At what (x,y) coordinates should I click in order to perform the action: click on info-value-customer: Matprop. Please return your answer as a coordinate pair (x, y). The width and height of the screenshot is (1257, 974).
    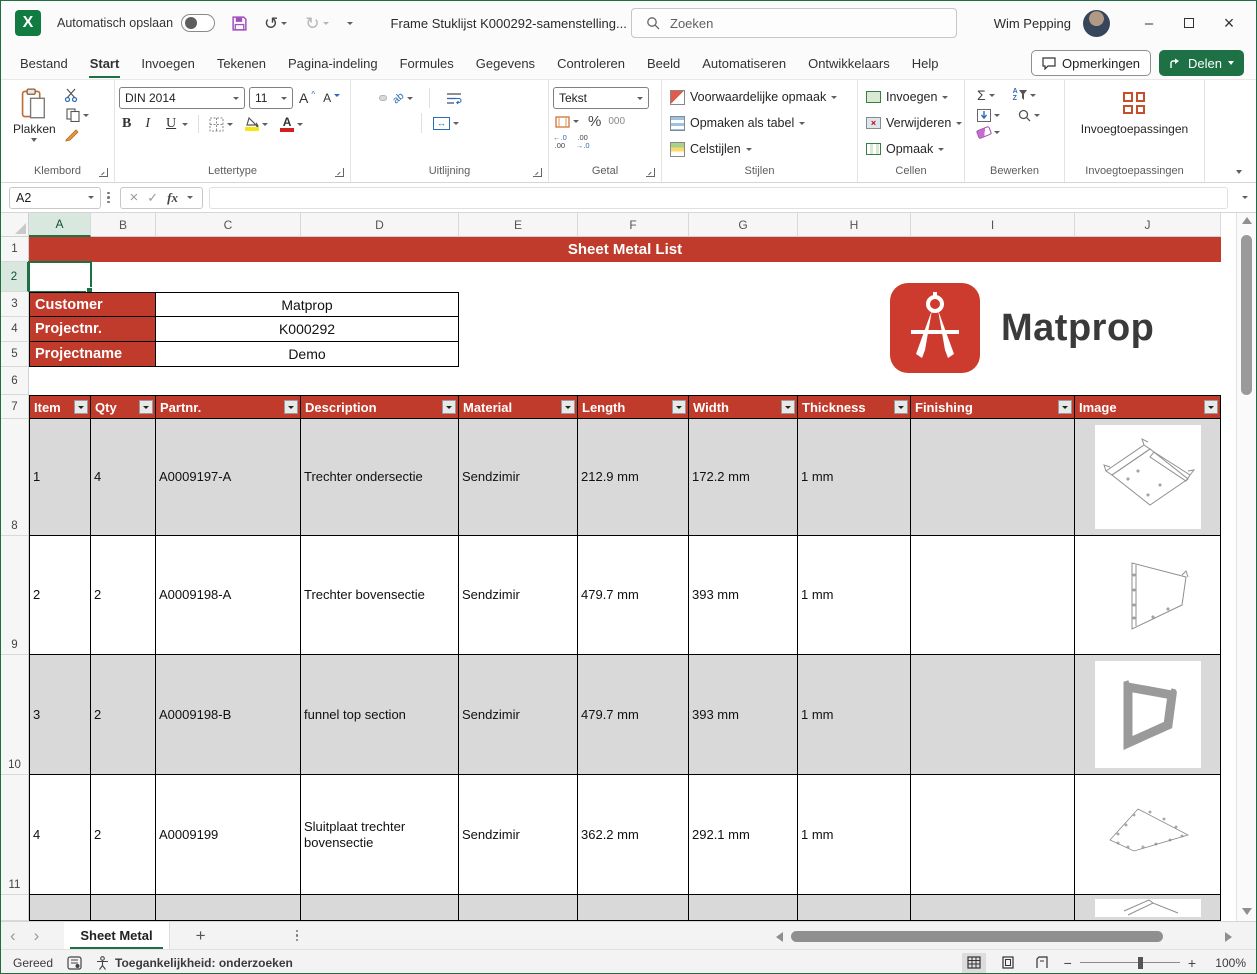
    Looking at the image, I should click on (307, 304).